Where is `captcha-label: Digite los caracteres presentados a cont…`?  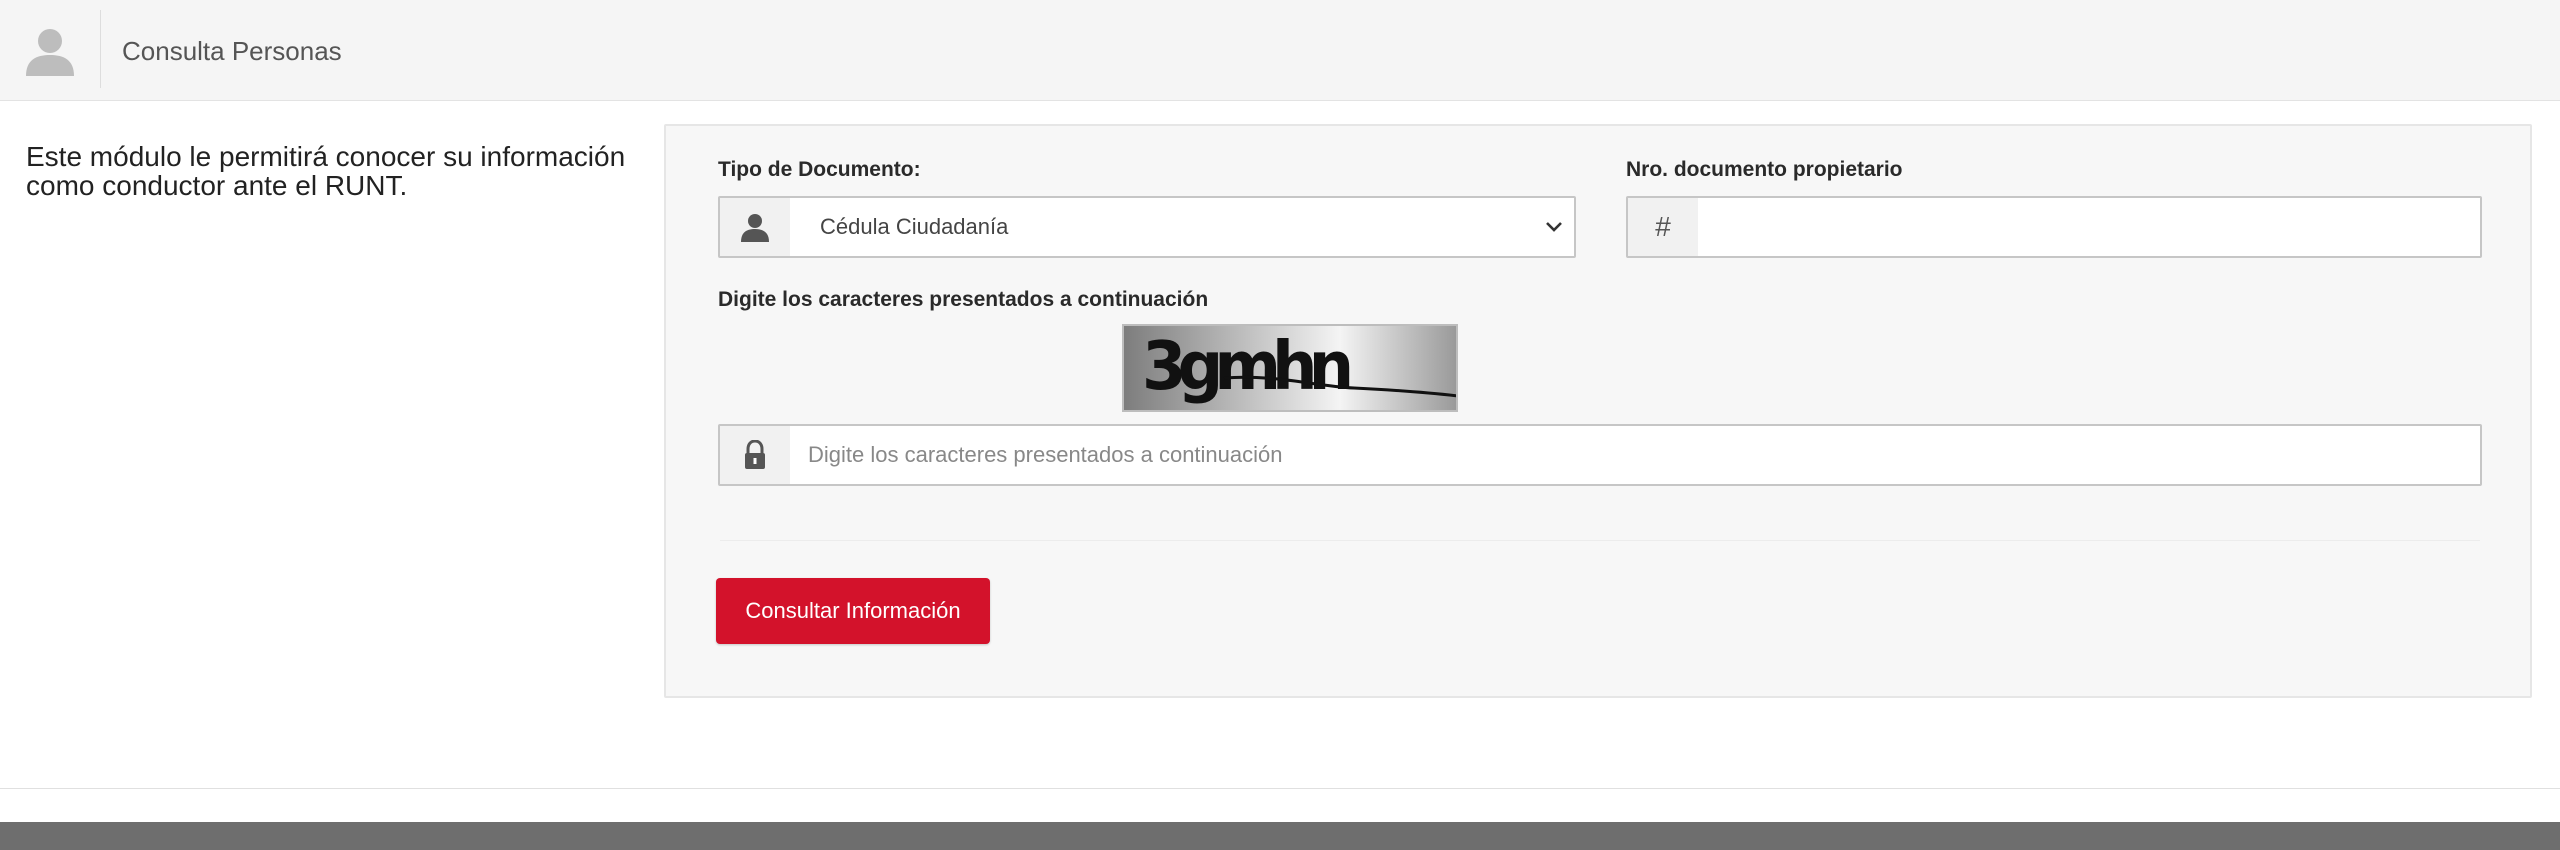 captcha-label: Digite los caracteres presentados a cont… is located at coordinates (963, 299).